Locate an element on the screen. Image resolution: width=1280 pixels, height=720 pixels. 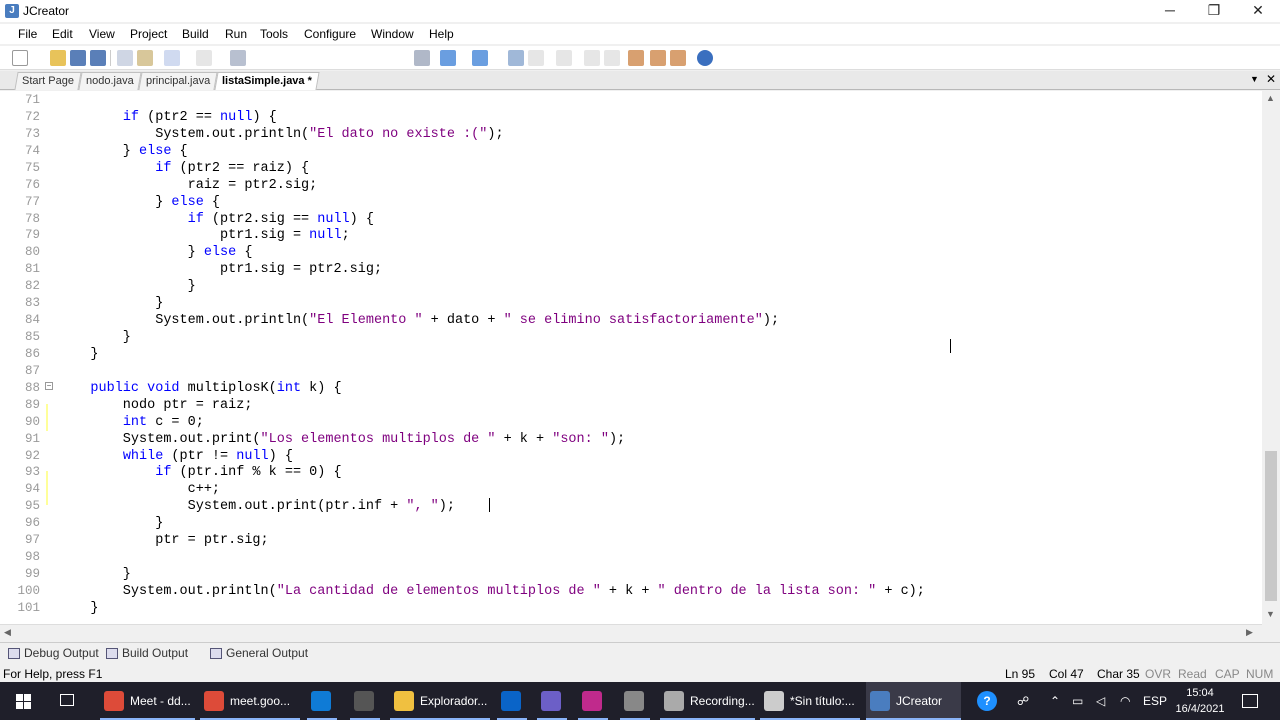
code-line: 87 is located at coordinates (631, 371).